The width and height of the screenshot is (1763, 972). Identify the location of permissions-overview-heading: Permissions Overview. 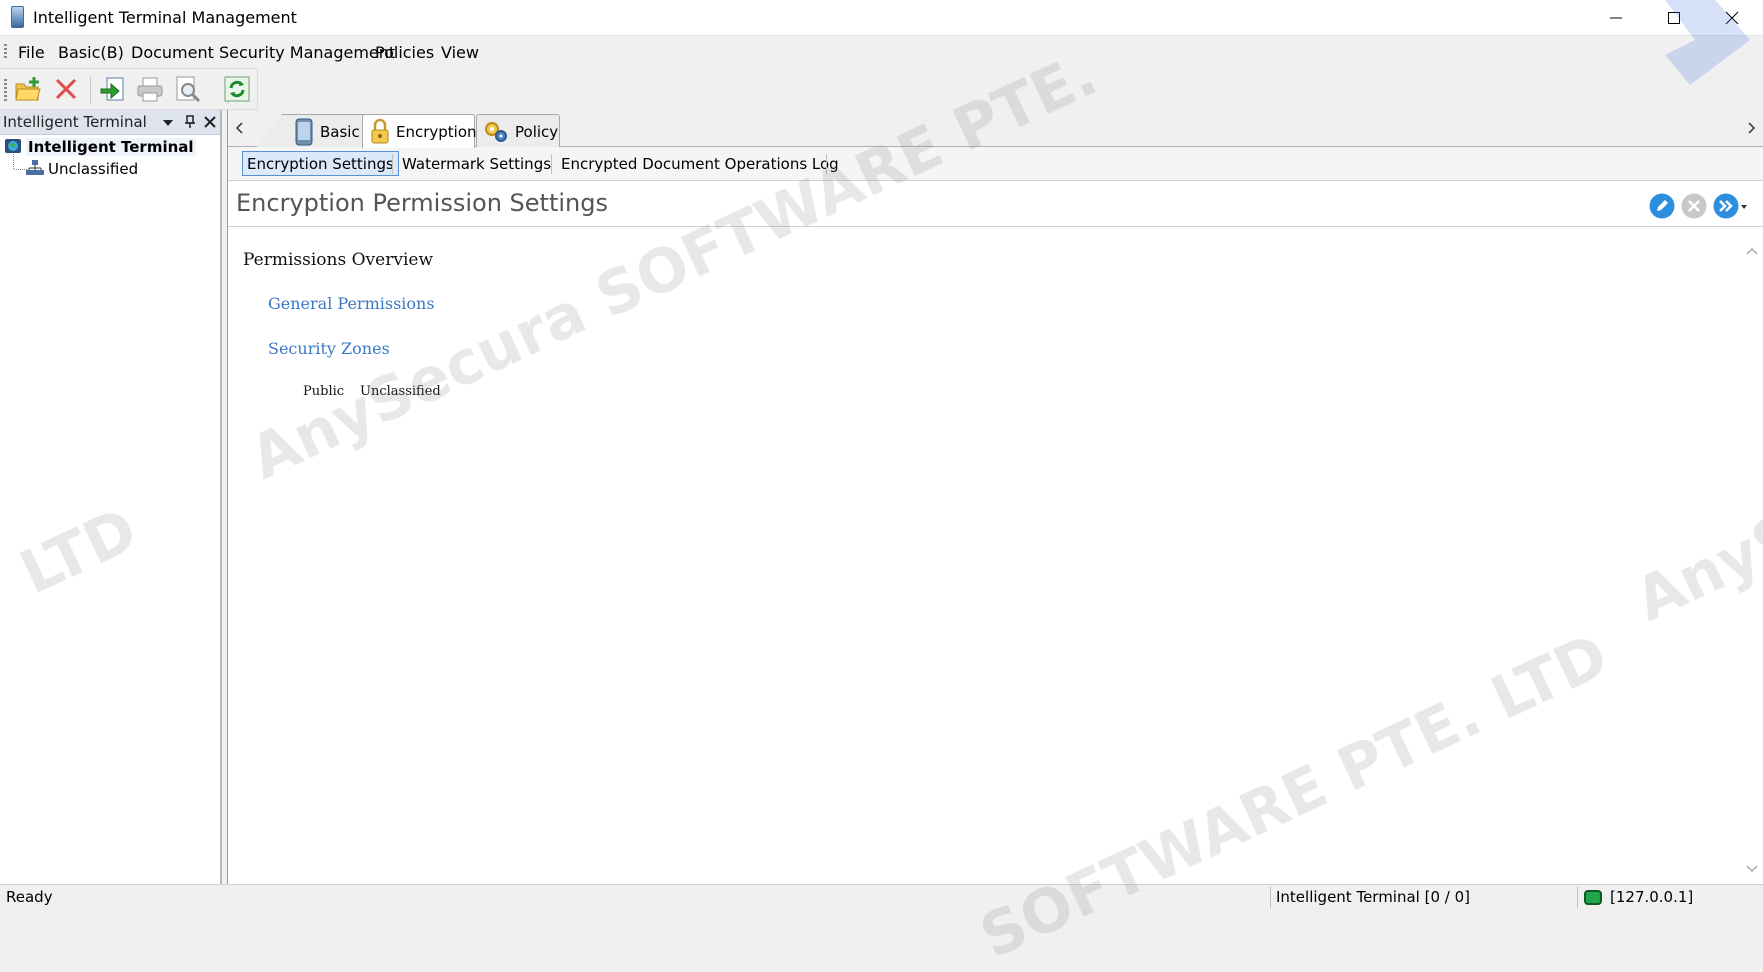
(338, 260).